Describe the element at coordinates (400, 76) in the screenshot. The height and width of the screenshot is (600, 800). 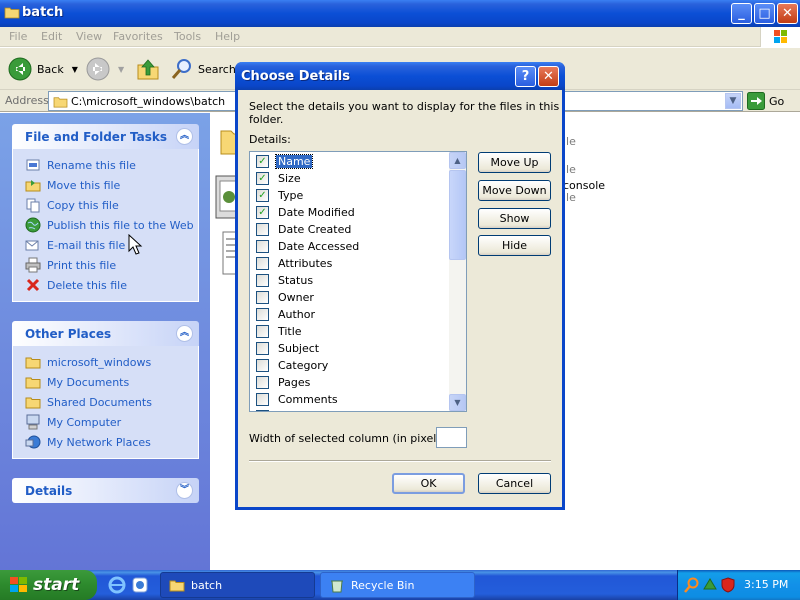
I see `dialog-titlebar: Choose Details ? ✕` at that location.